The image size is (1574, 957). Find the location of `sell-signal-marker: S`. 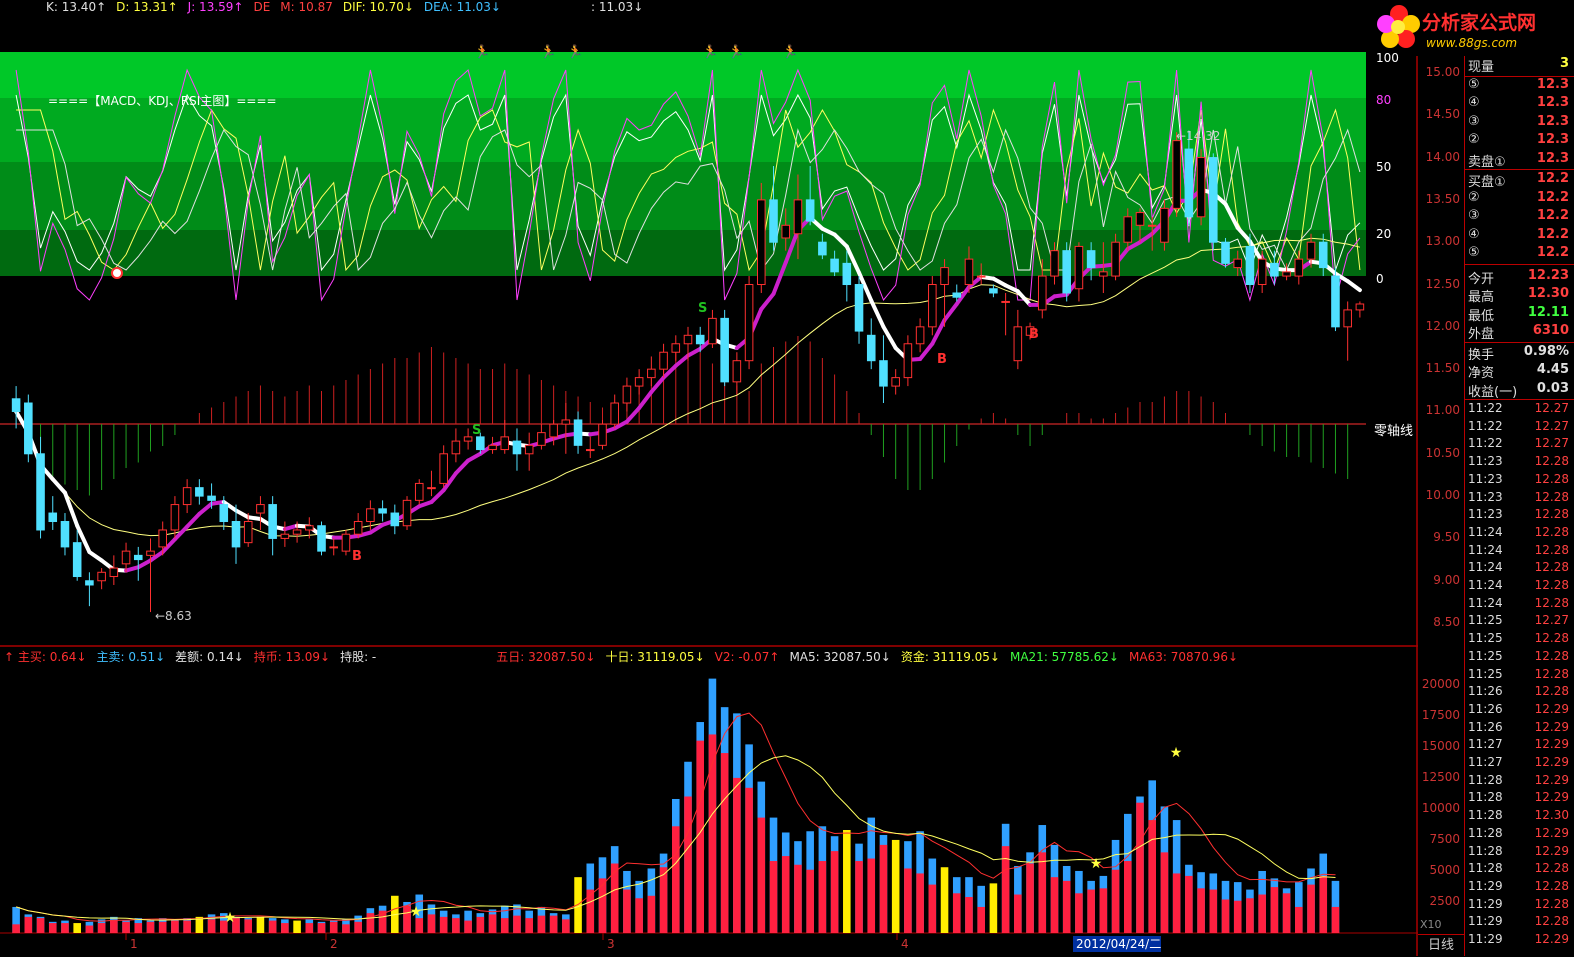

sell-signal-marker: S is located at coordinates (476, 430).